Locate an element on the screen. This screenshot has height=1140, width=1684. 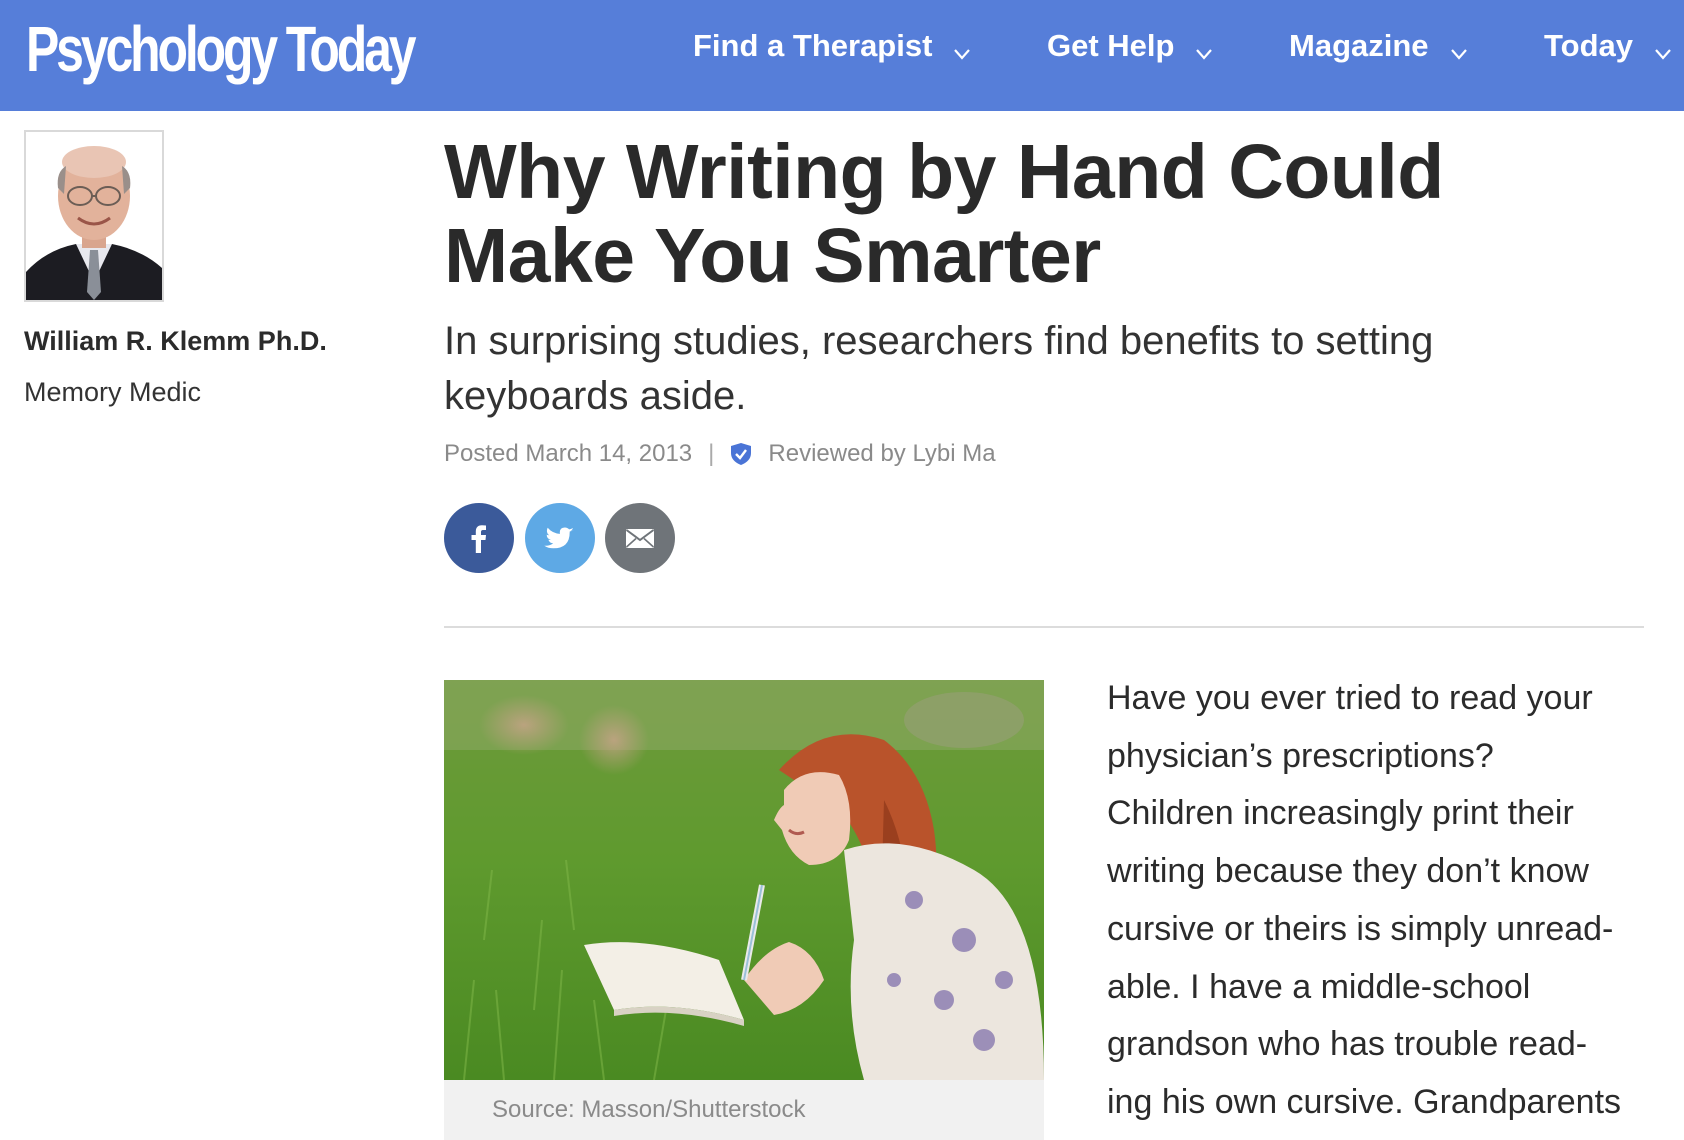
twitter-icon is located at coordinates (559, 538).